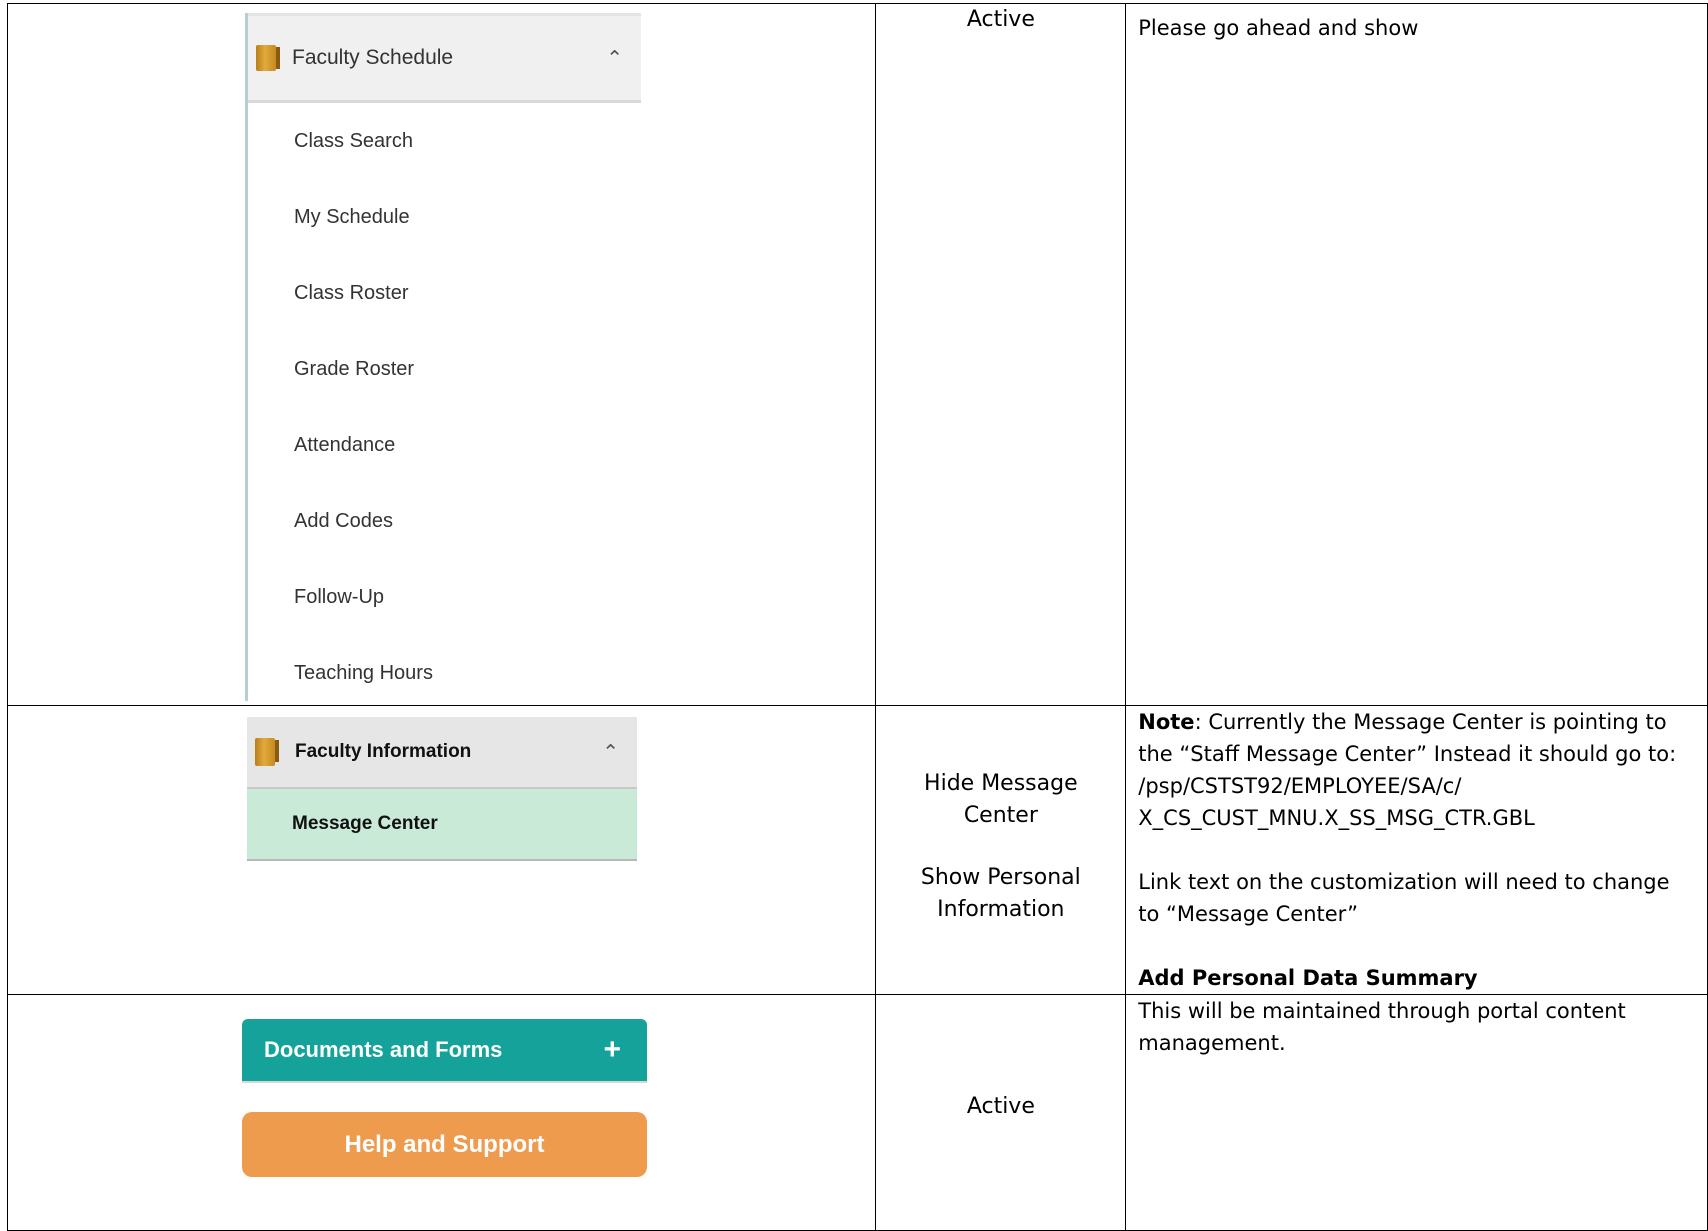 The width and height of the screenshot is (1708, 1231). Describe the element at coordinates (373, 57) in the screenshot. I see `faculty-schedule-title: Faculty Schedule` at that location.